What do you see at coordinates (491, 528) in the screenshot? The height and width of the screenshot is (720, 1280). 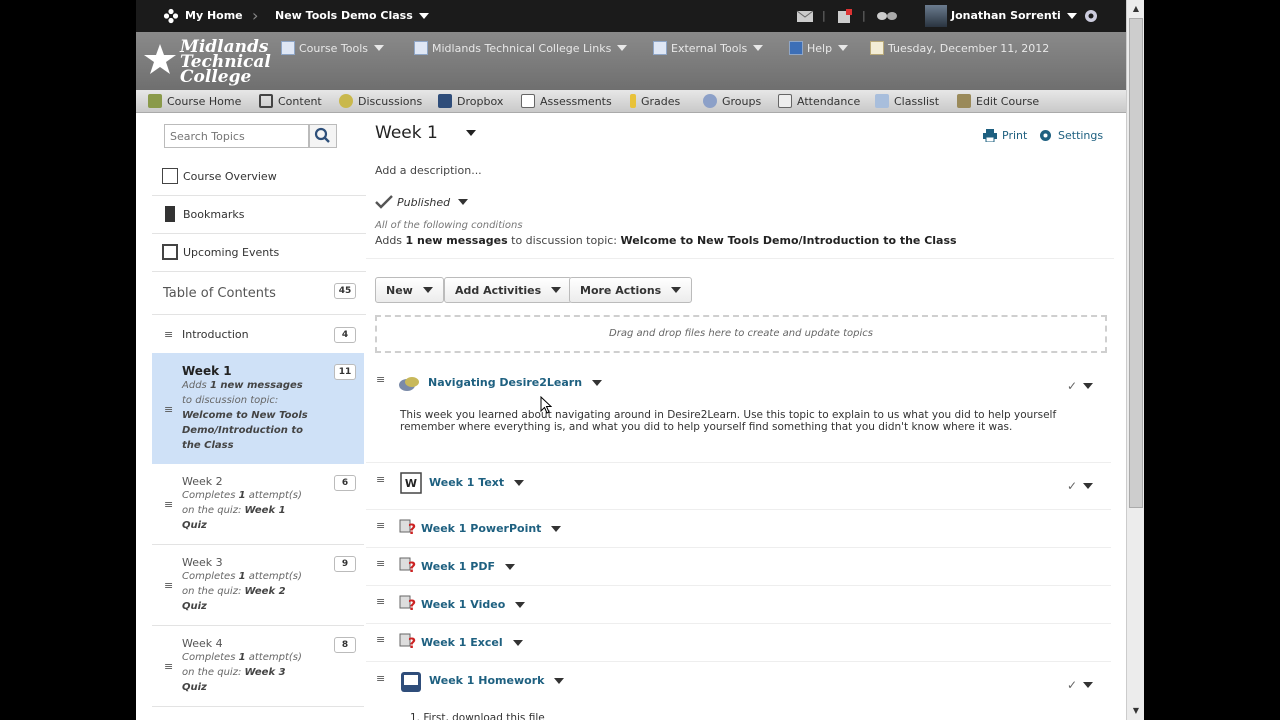 I see `topic-title: Week 1 PowerPoint` at bounding box center [491, 528].